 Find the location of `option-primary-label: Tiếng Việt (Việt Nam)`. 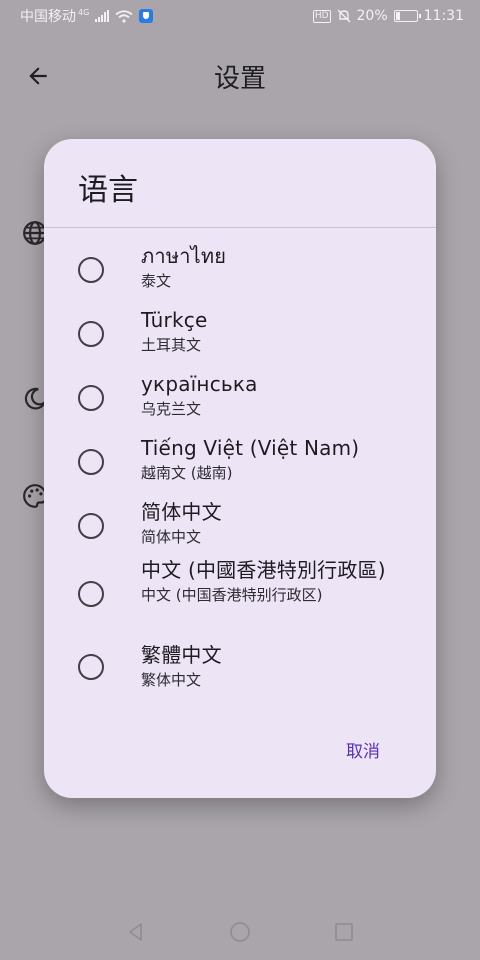

option-primary-label: Tiếng Việt (Việt Nam) is located at coordinates (250, 448).